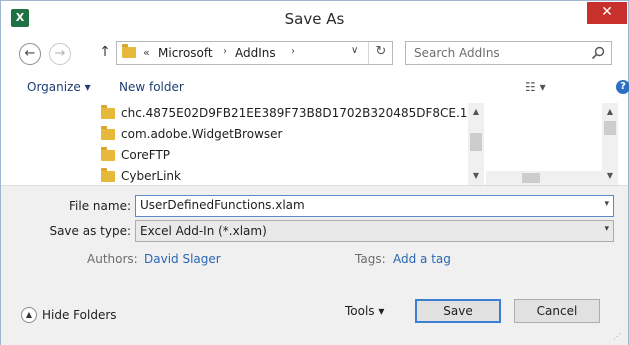 The width and height of the screenshot is (629, 345). I want to click on save-button: Save, so click(458, 311).